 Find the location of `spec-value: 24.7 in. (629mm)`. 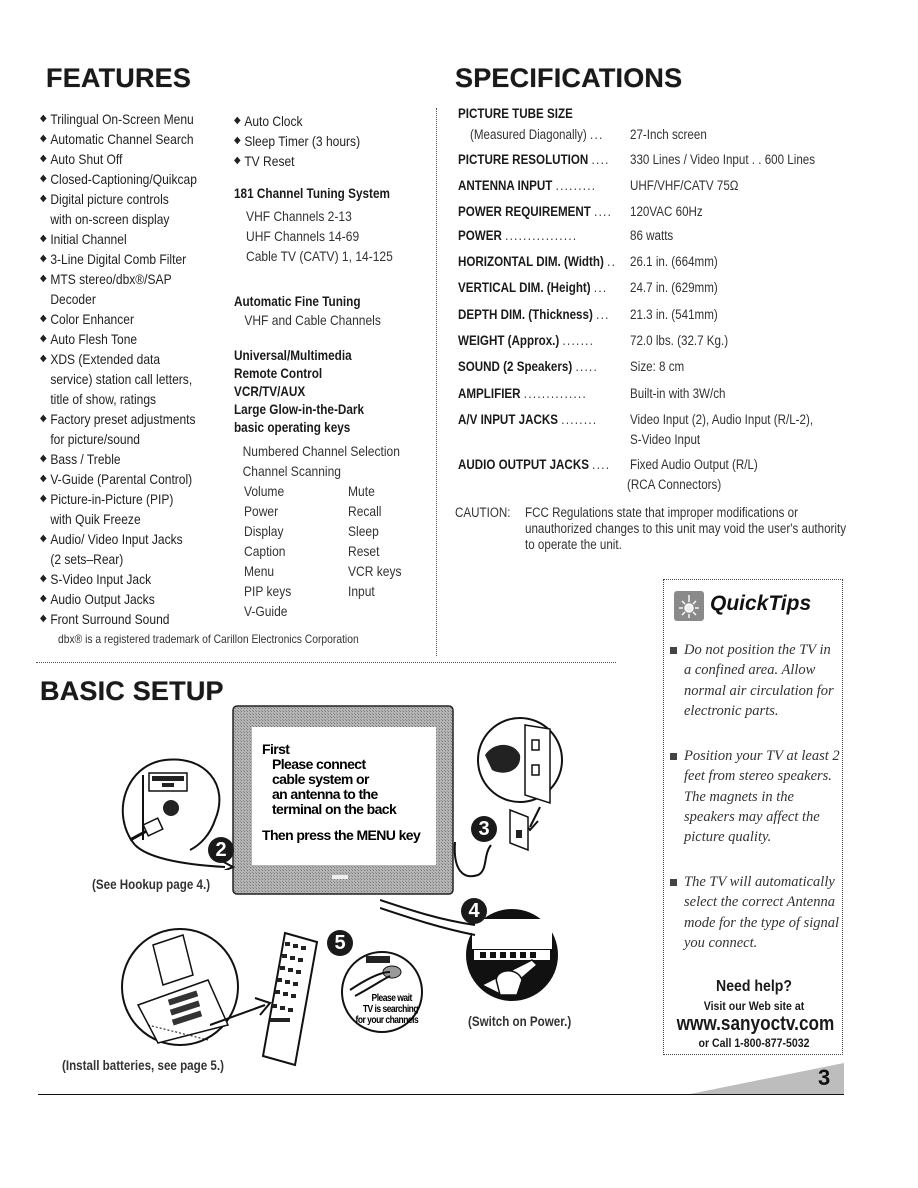

spec-value: 24.7 in. (629mm) is located at coordinates (674, 287).